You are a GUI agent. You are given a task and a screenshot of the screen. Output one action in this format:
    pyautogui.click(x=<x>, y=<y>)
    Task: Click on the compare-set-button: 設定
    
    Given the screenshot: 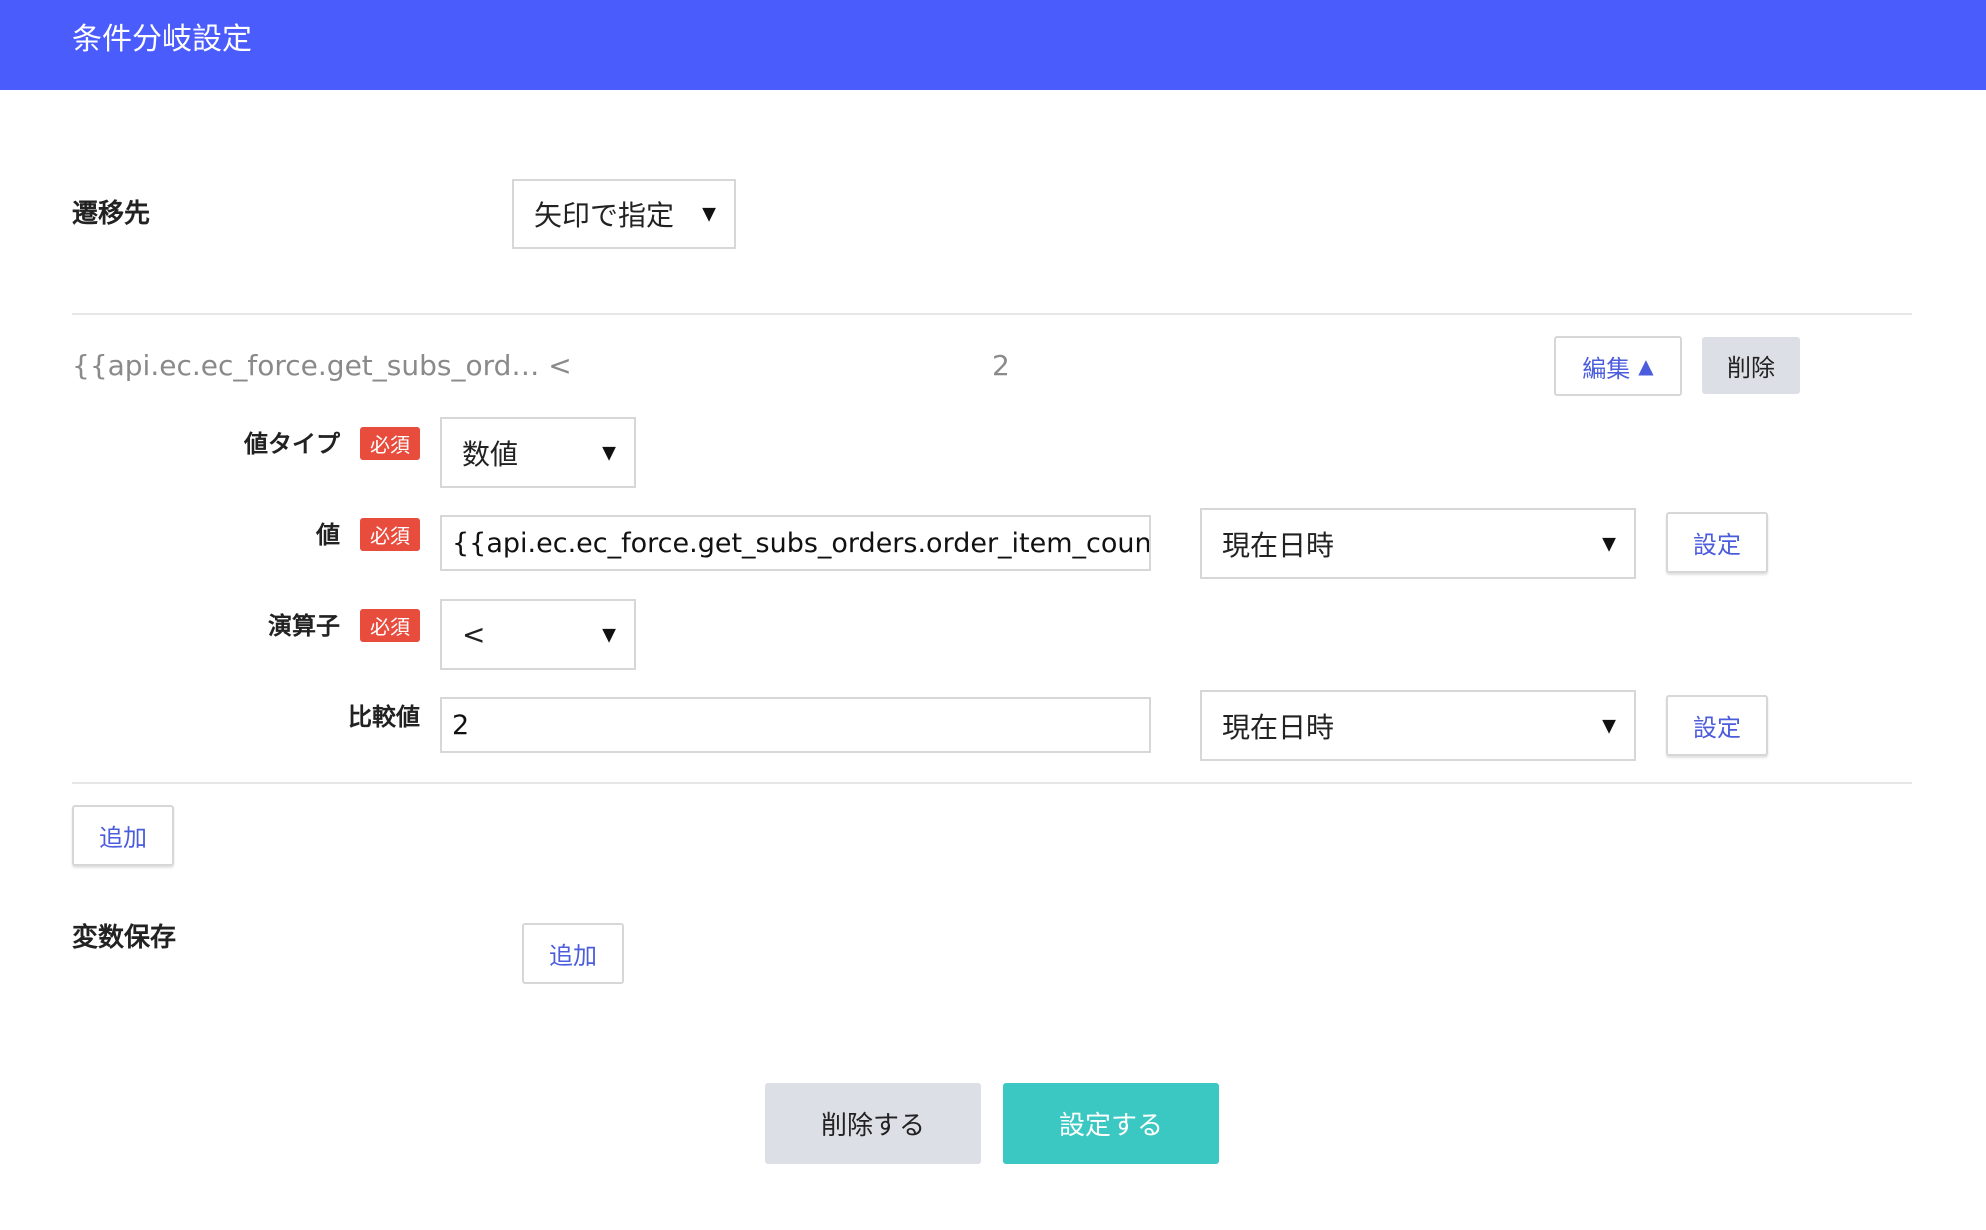 What is the action you would take?
    pyautogui.click(x=1717, y=725)
    